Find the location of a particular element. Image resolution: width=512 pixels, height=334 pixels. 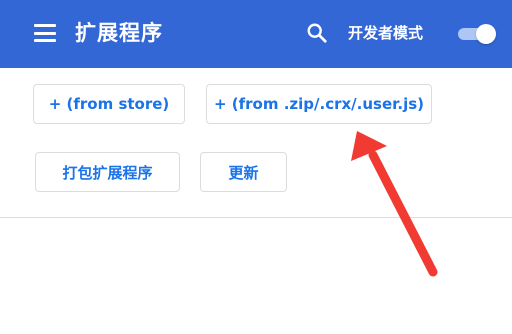

load-from-store-button: + (from store) is located at coordinates (109, 104).